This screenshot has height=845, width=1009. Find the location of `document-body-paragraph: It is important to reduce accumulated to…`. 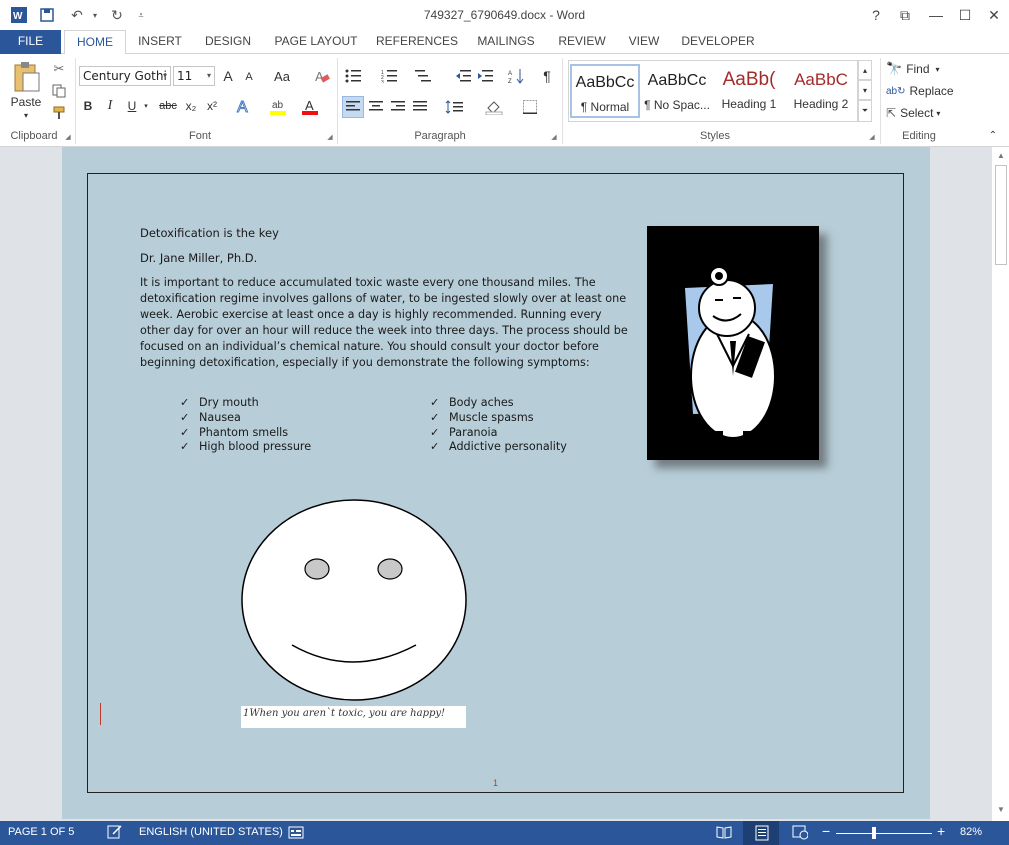

document-body-paragraph: It is important to reduce accumulated to… is located at coordinates (385, 323).